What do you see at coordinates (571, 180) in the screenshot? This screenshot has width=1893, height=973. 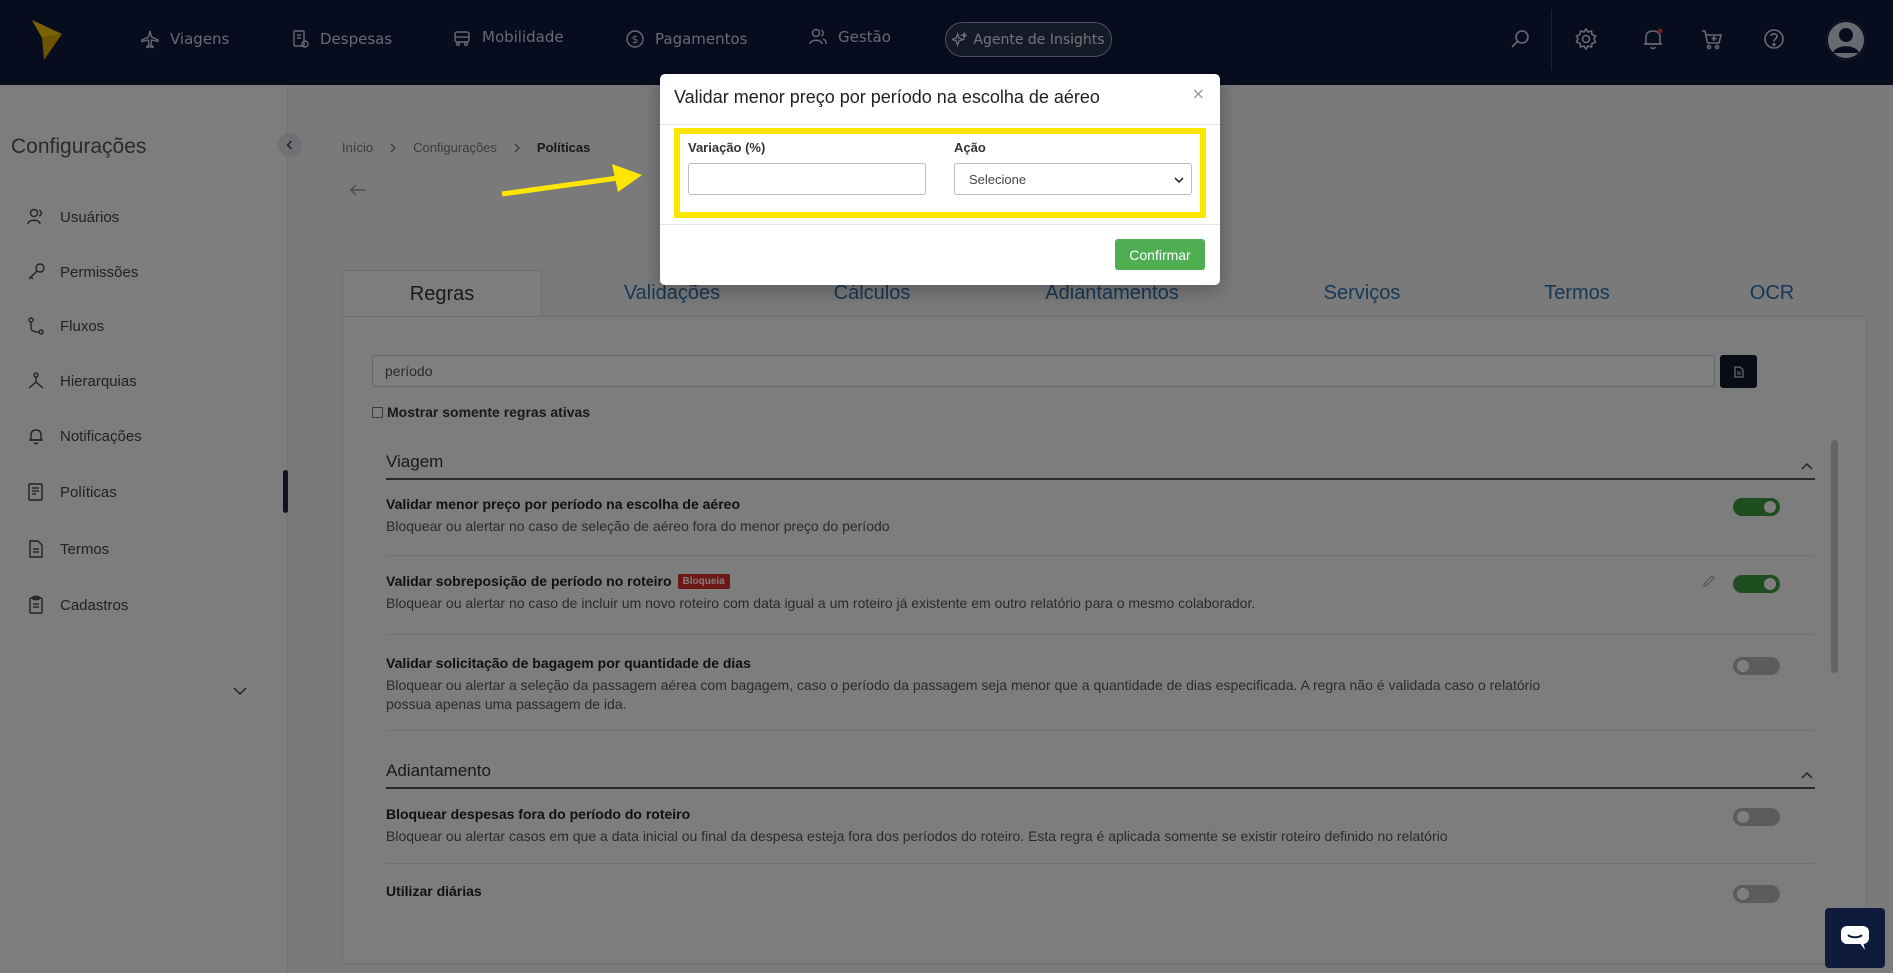 I see `annotation-arrow-icon` at bounding box center [571, 180].